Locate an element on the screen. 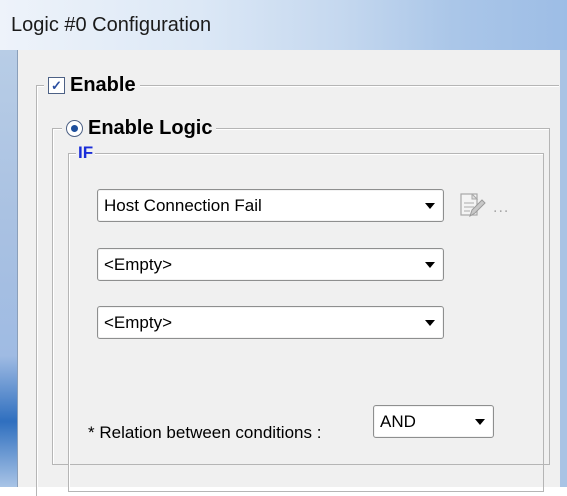  relation-label: * Relation between conditions : is located at coordinates (205, 432).